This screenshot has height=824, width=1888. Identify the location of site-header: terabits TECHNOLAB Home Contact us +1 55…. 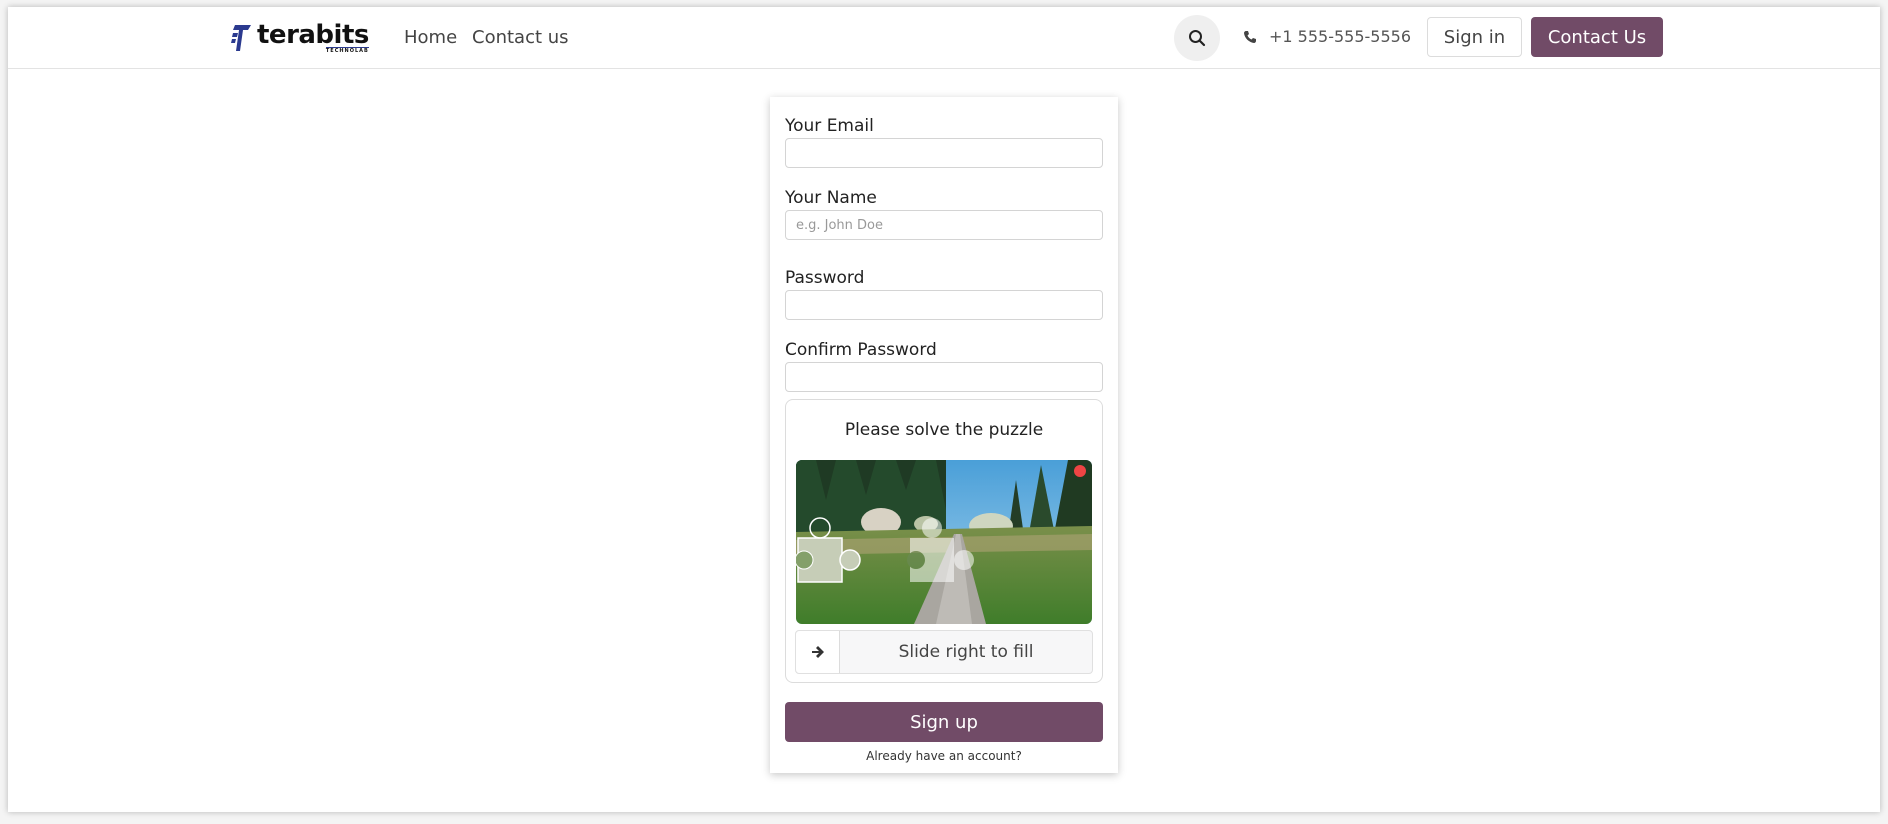
(944, 38).